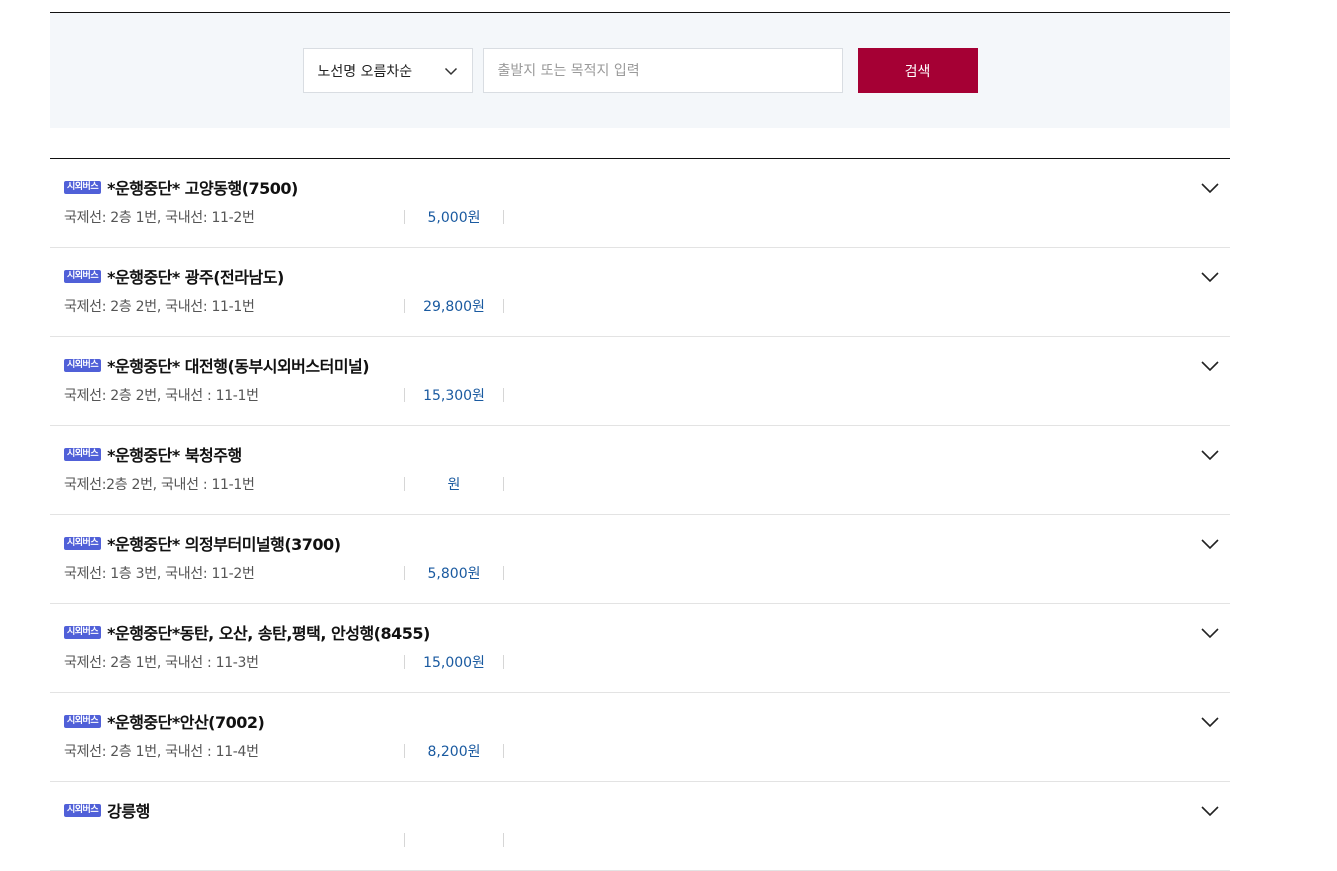 This screenshot has height=871, width=1337. What do you see at coordinates (640, 365) in the screenshot?
I see `route-title-row: 시외버스 *운행중단* 대전행(동부시외버스터미널)` at bounding box center [640, 365].